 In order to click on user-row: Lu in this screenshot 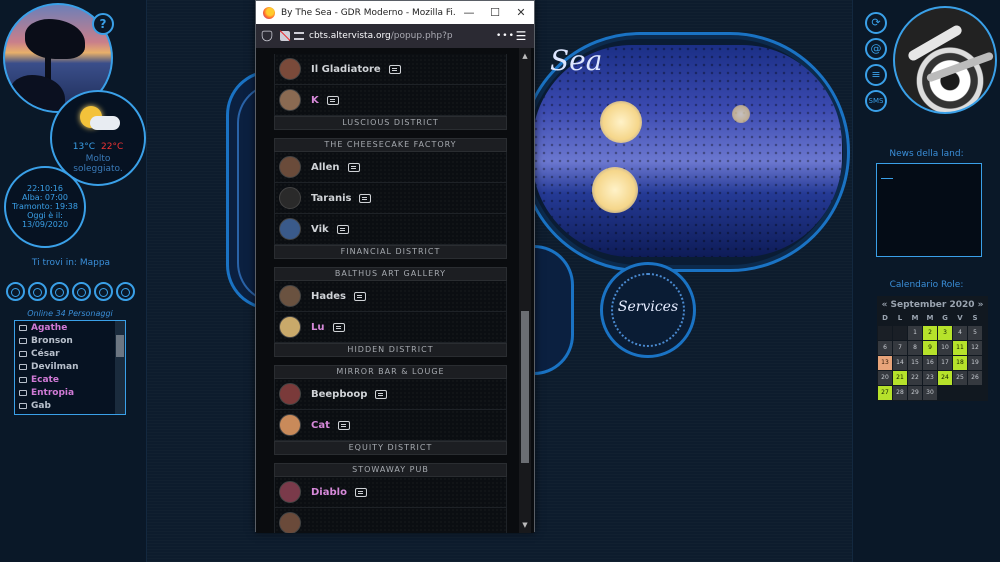, I will do `click(390, 327)`.